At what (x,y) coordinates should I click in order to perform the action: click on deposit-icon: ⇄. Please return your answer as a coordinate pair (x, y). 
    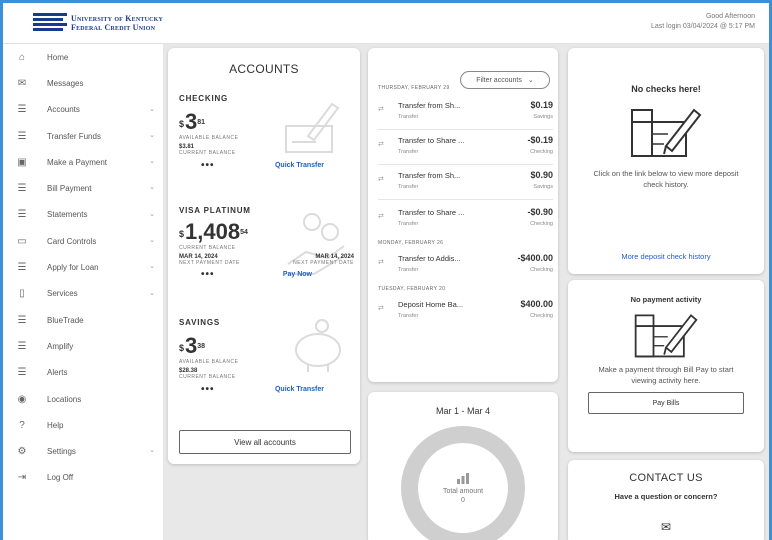
    Looking at the image, I should click on (381, 308).